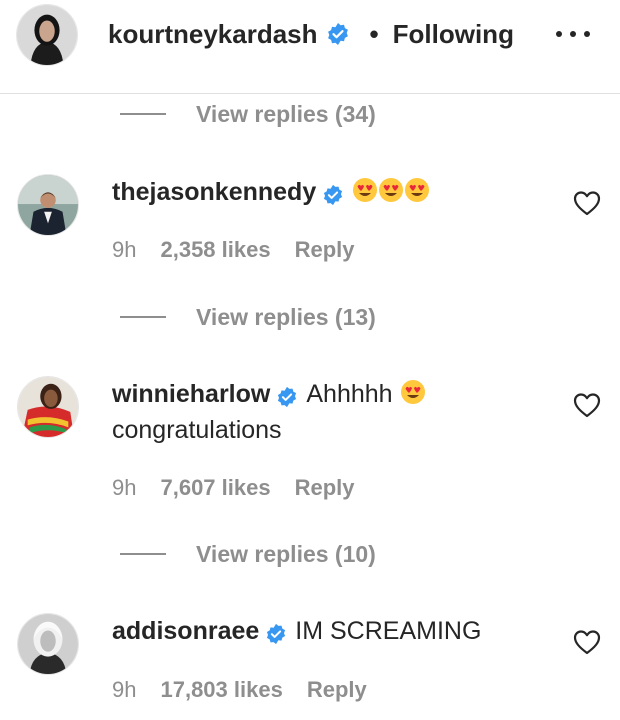 Image resolution: width=620 pixels, height=720 pixels. I want to click on comment-username: winnieharlow, so click(191, 394).